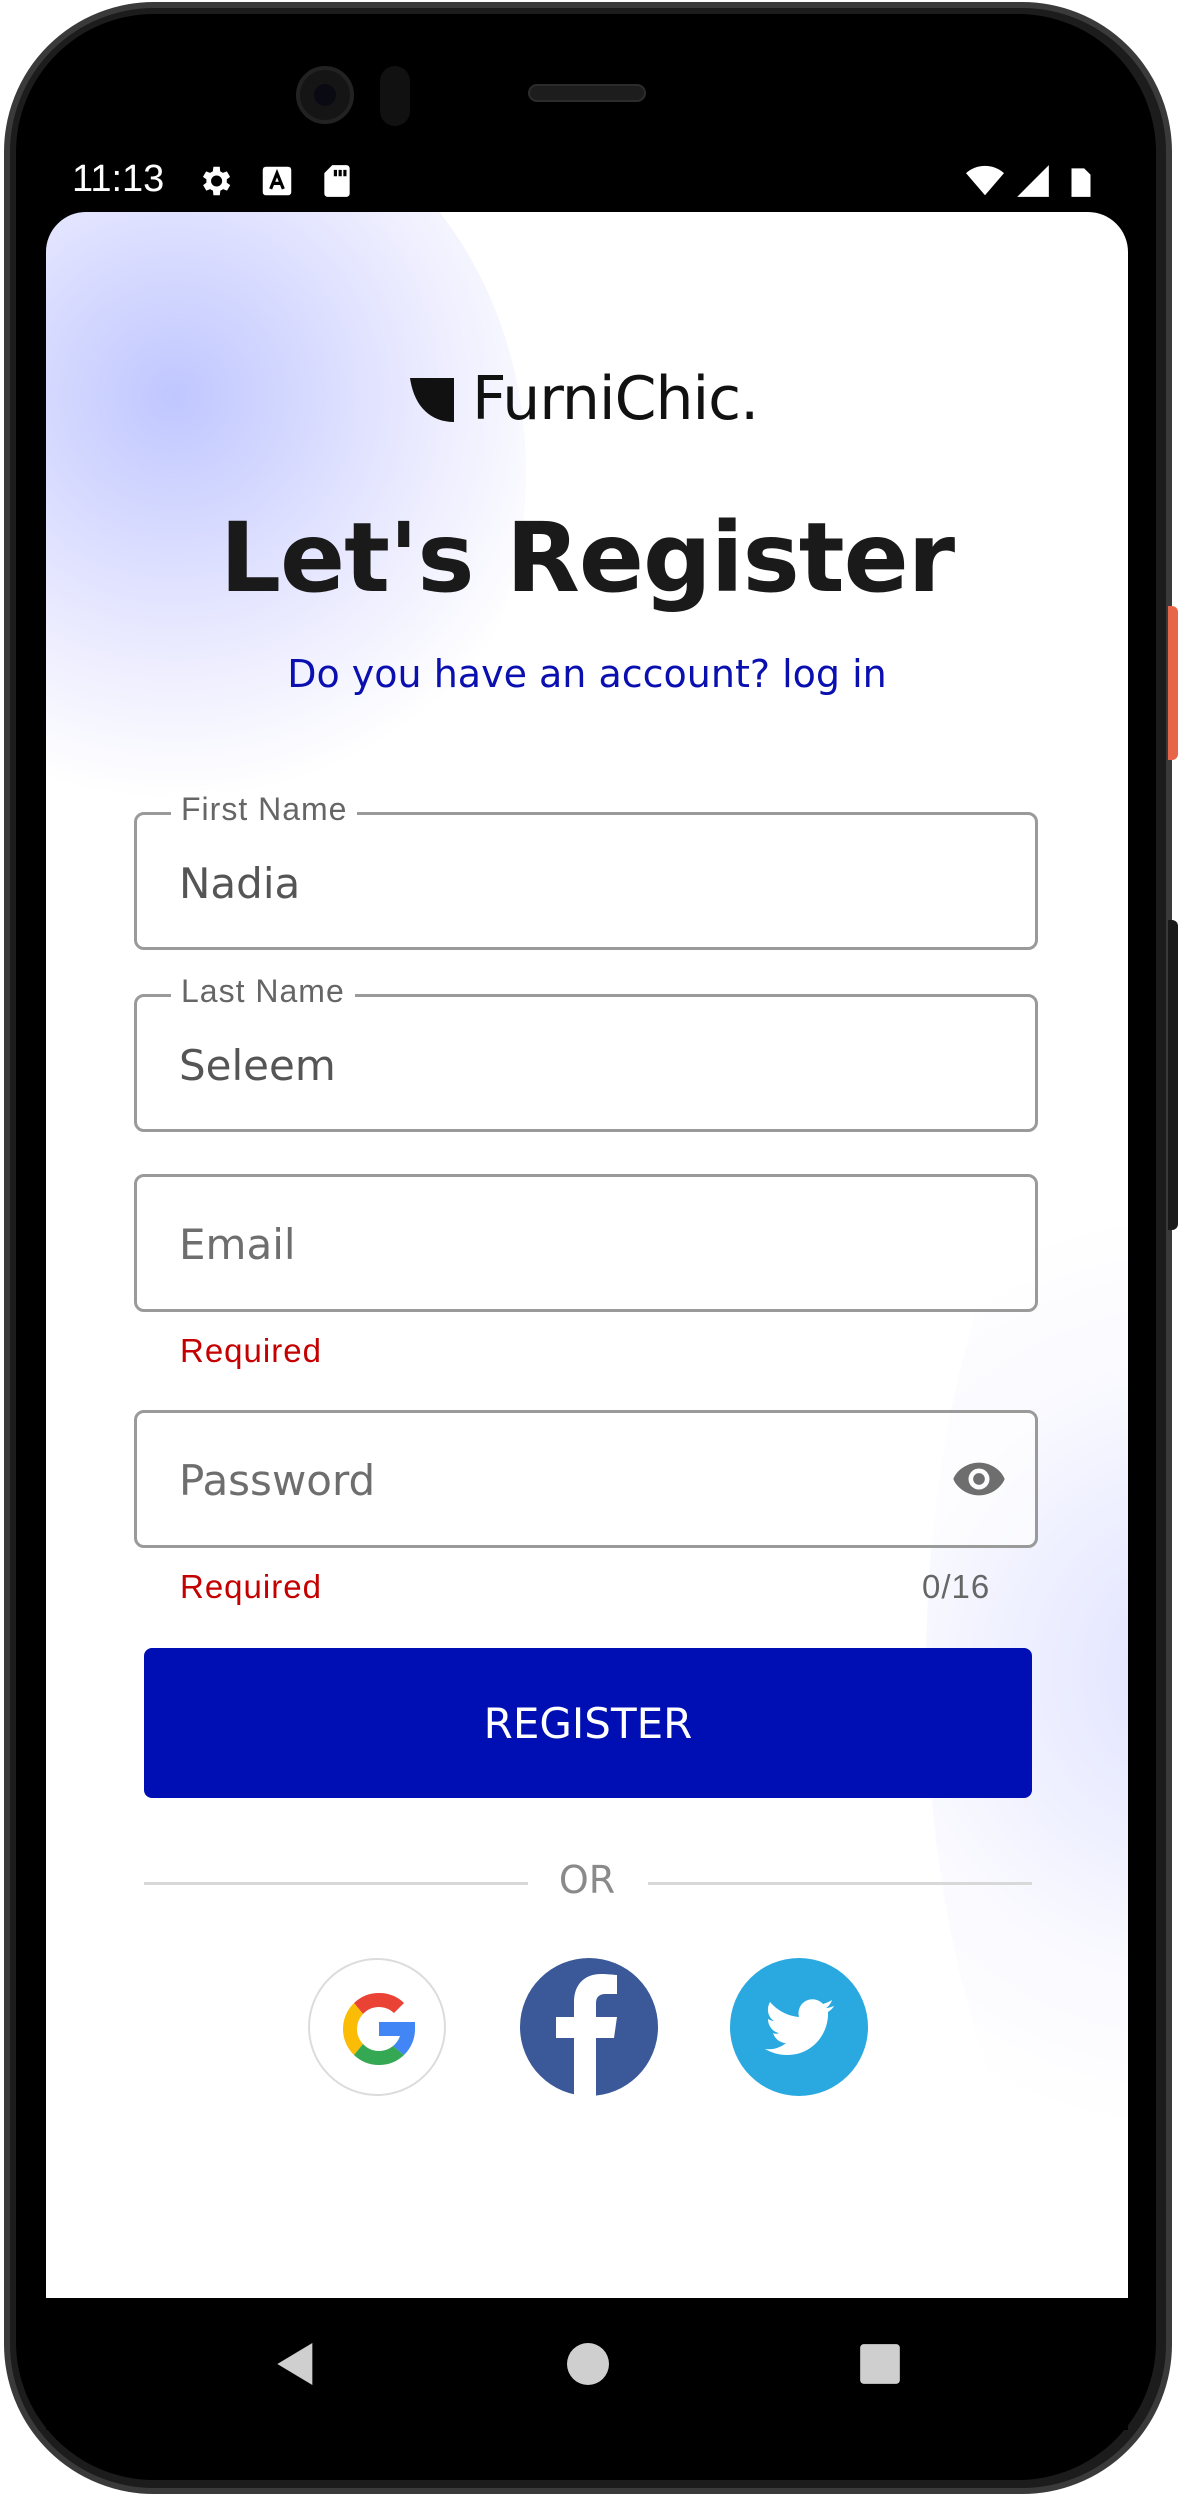  What do you see at coordinates (337, 181) in the screenshot?
I see `sd-card-icon` at bounding box center [337, 181].